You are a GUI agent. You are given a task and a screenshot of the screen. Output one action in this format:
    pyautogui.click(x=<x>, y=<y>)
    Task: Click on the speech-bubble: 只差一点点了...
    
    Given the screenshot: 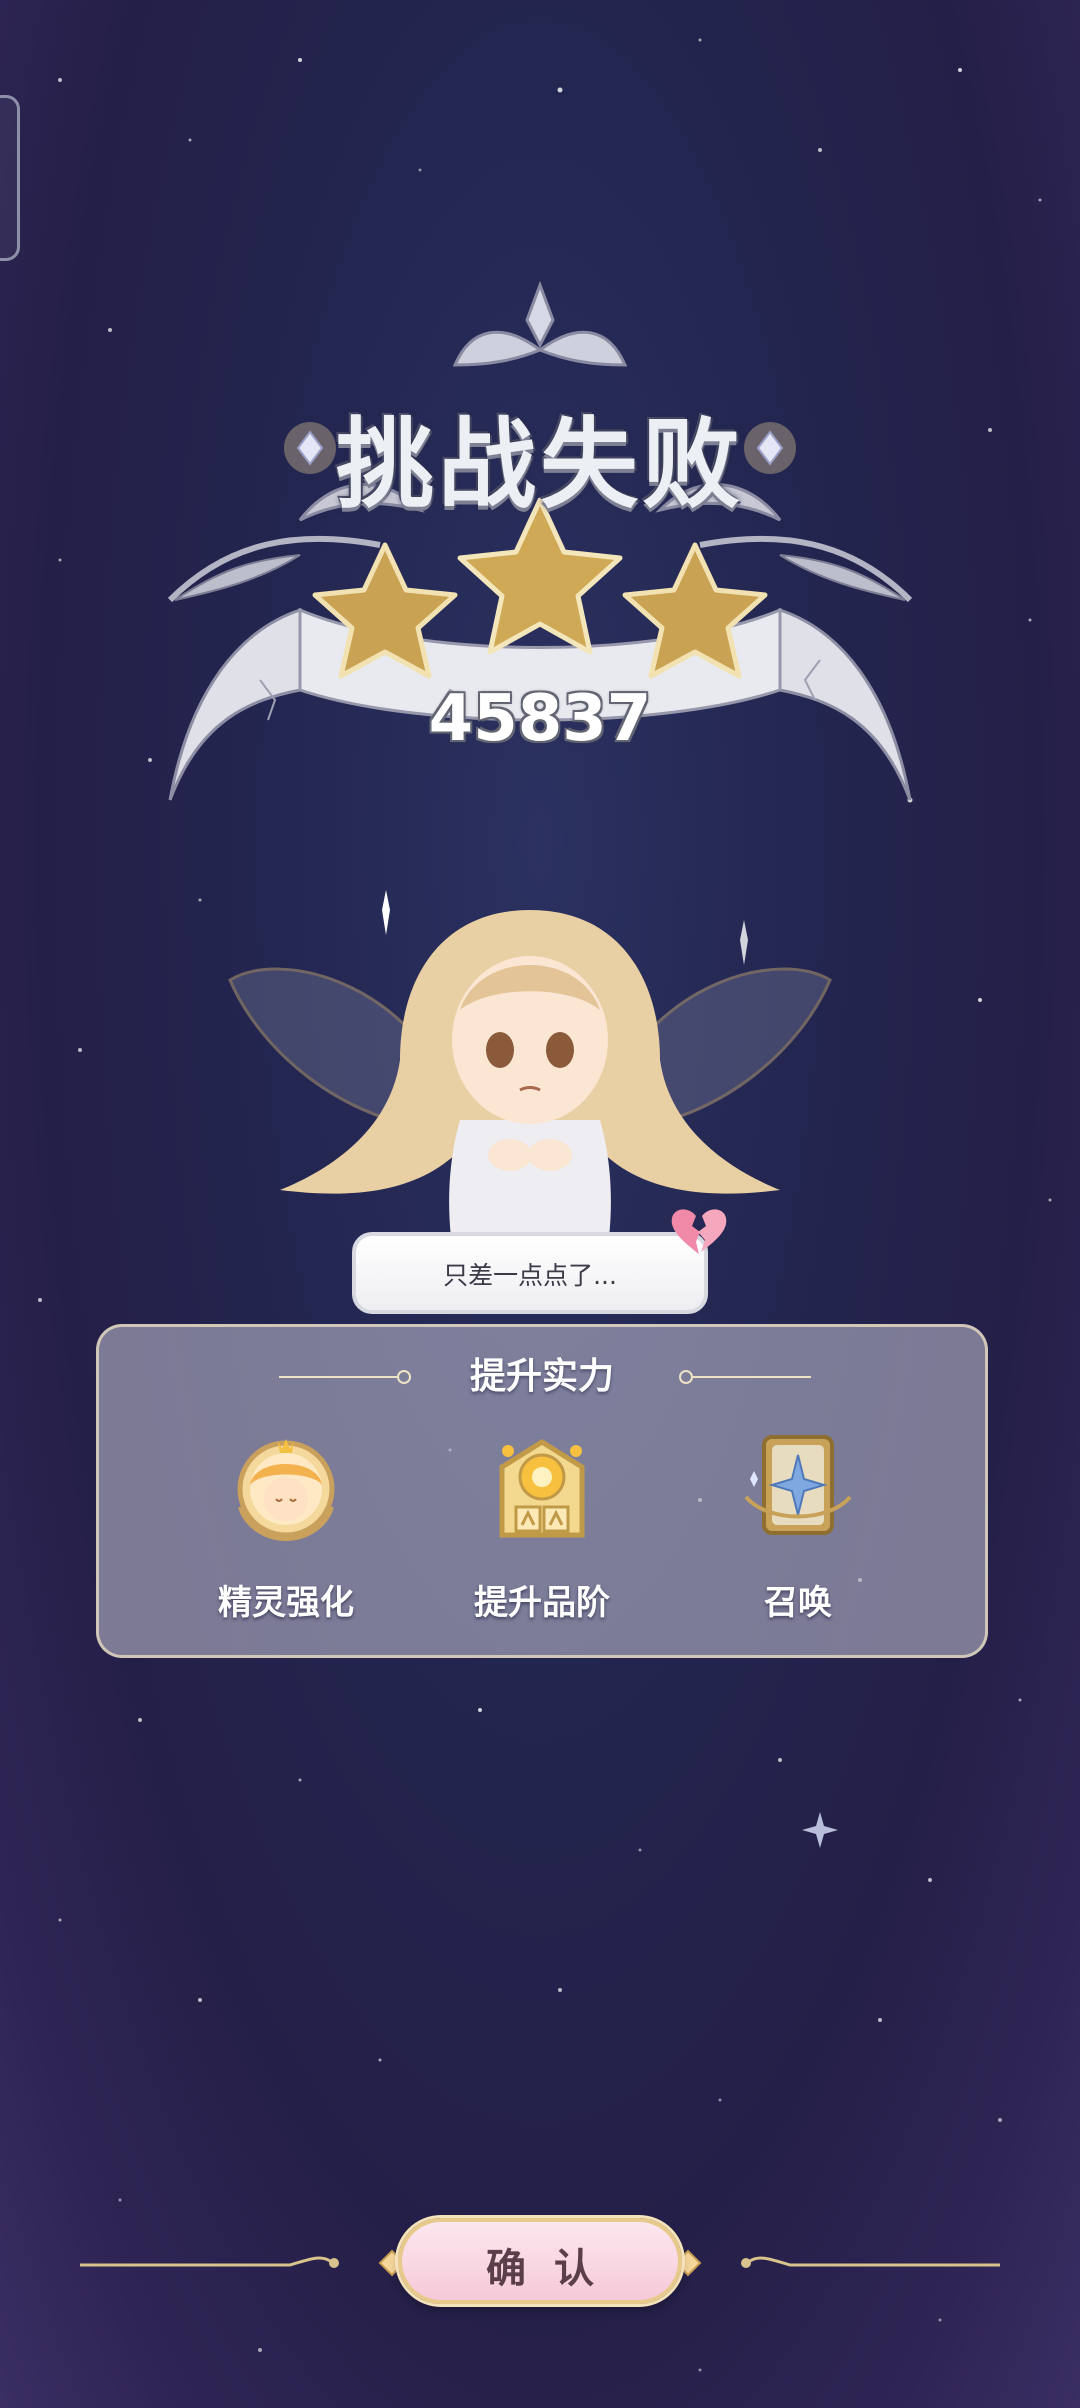 What is the action you would take?
    pyautogui.click(x=530, y=1273)
    